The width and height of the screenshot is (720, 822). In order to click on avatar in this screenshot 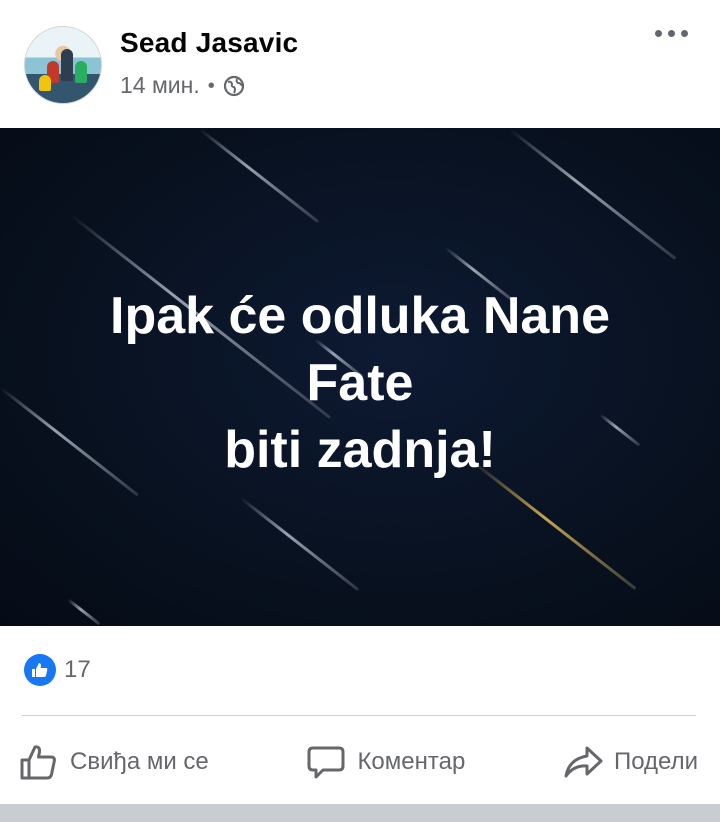, I will do `click(63, 65)`.